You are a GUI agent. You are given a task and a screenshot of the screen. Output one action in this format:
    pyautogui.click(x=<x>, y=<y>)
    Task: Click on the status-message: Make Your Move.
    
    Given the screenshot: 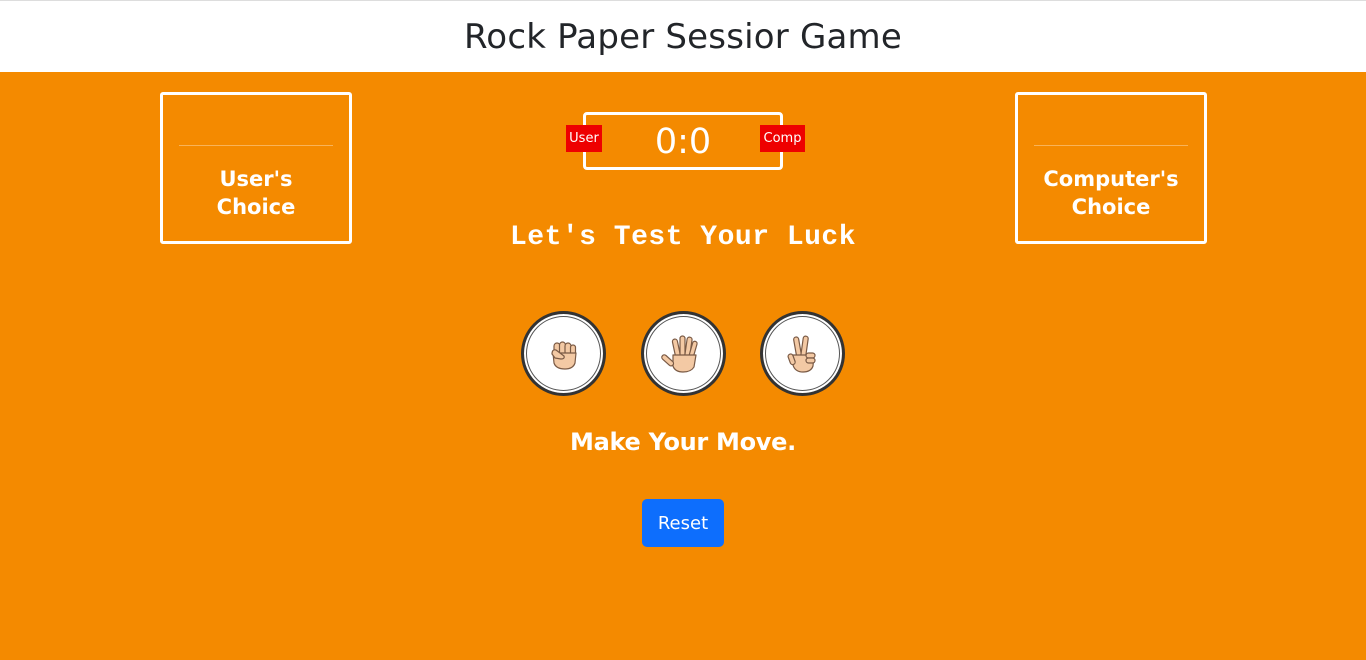 What is the action you would take?
    pyautogui.click(x=683, y=442)
    